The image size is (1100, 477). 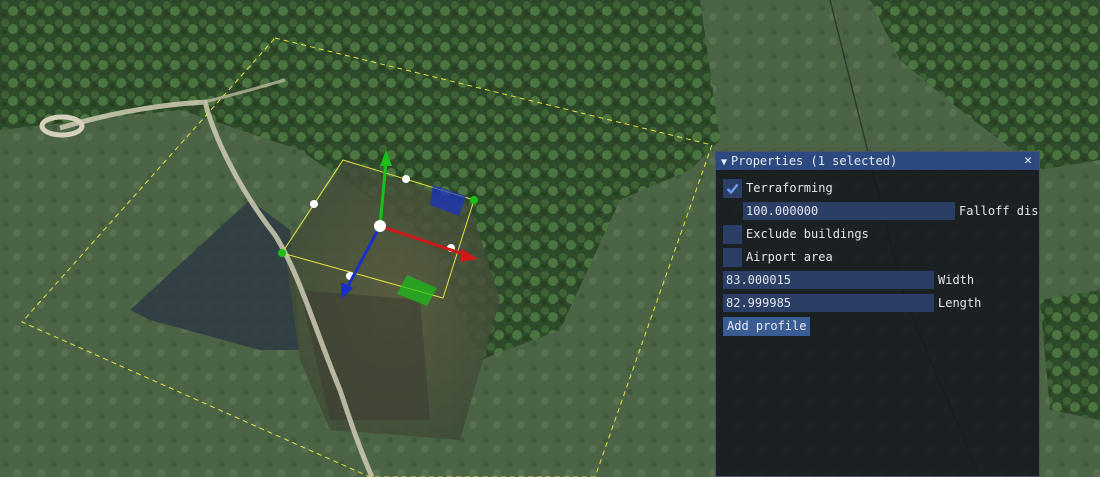 I want to click on airport-area-row: Airport area, so click(x=778, y=257).